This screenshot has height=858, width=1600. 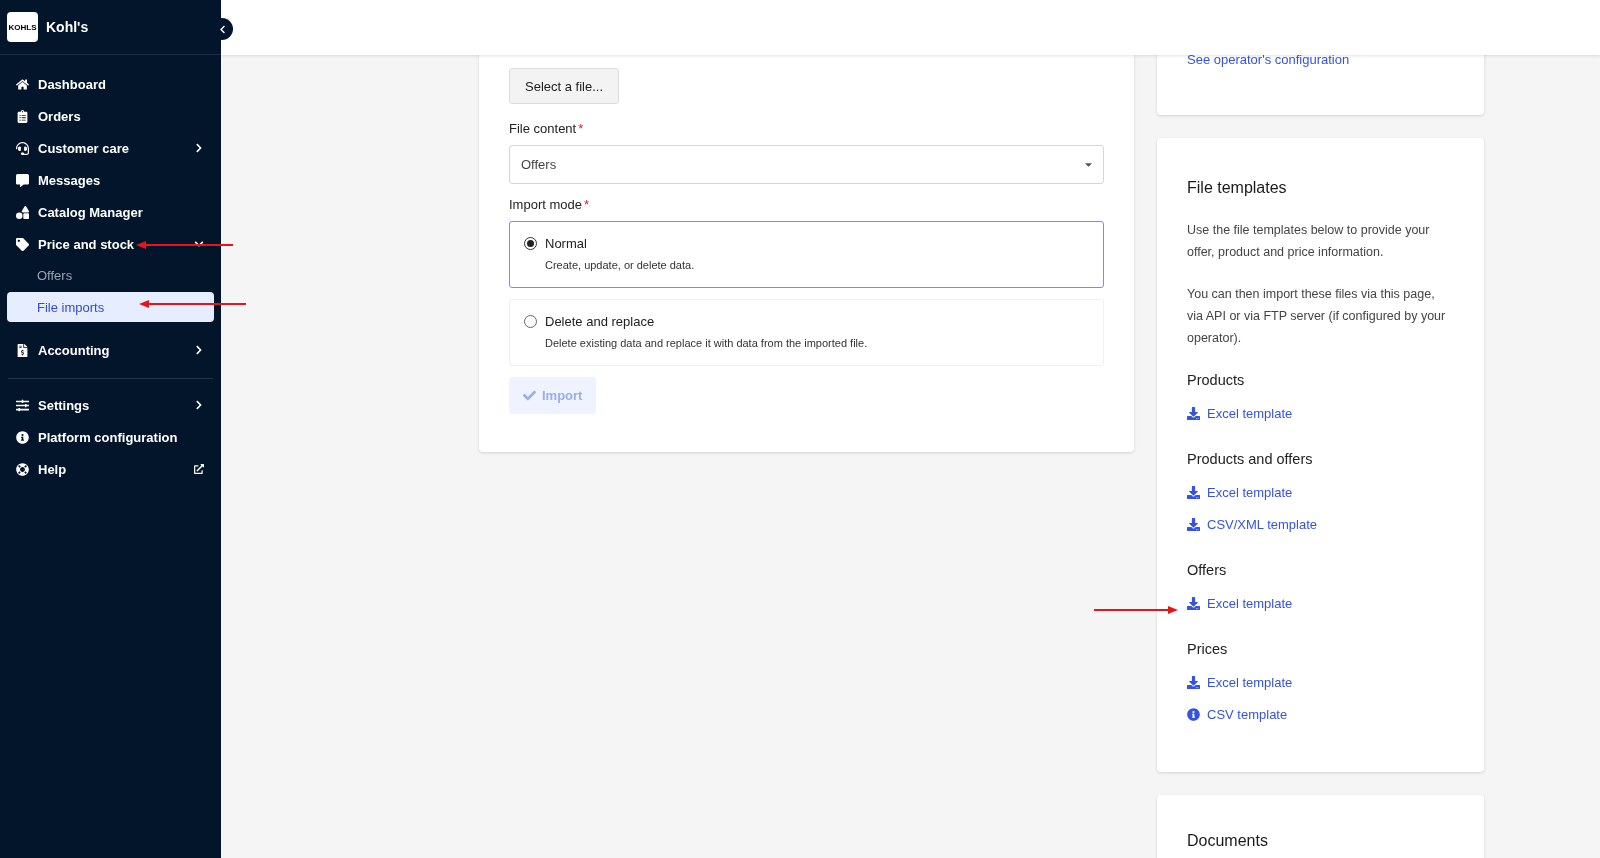 What do you see at coordinates (110, 437) in the screenshot?
I see `nav-item: Platform configuration` at bounding box center [110, 437].